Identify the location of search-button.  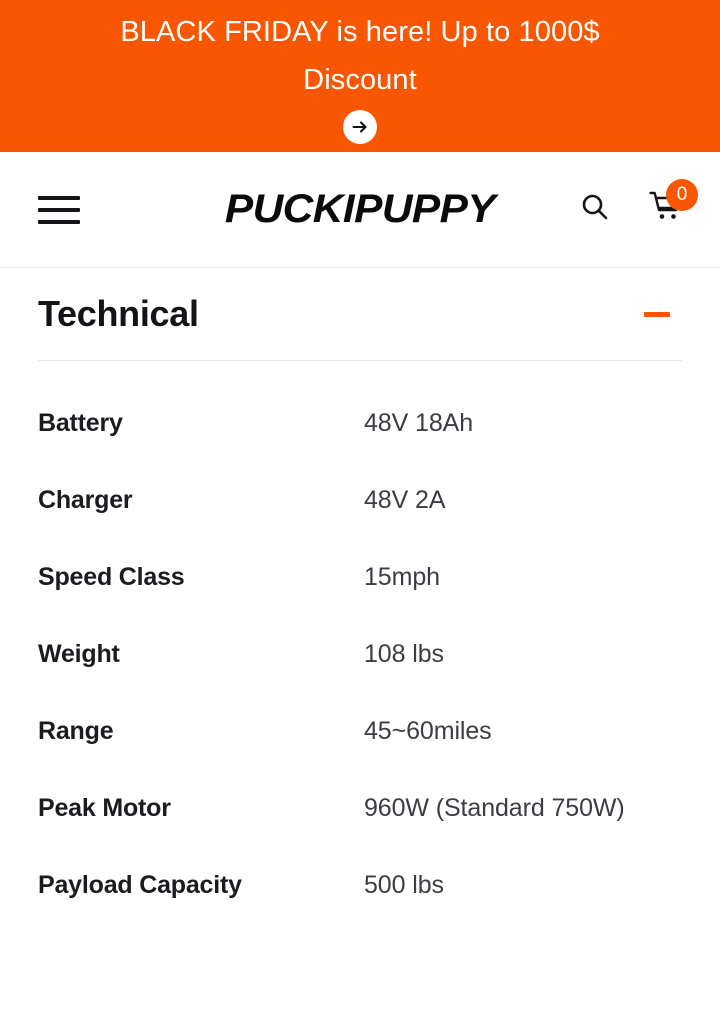
(595, 210).